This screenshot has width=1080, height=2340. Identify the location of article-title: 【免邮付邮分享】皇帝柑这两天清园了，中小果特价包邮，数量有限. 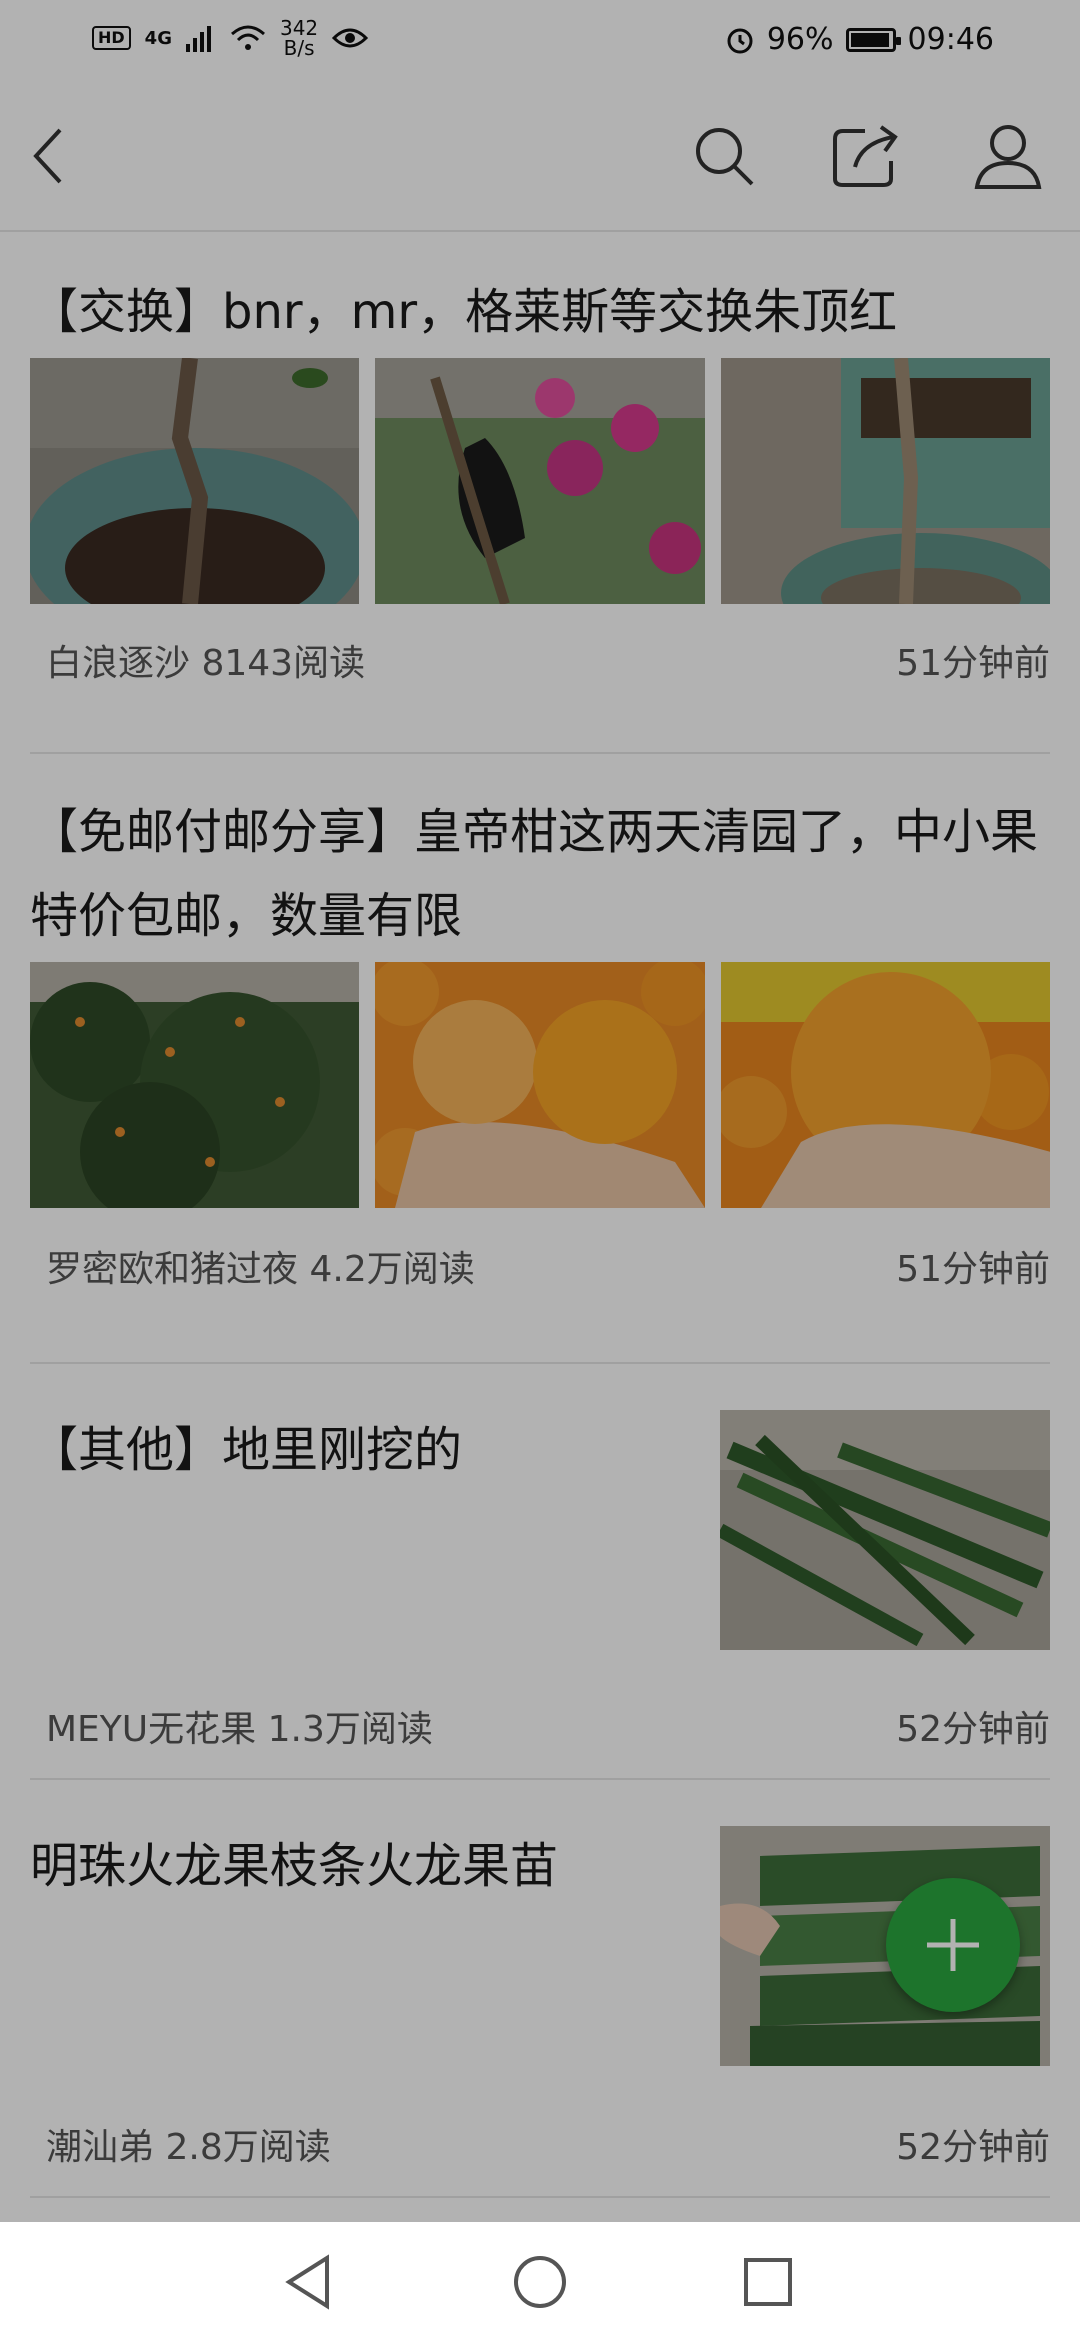
(540, 856).